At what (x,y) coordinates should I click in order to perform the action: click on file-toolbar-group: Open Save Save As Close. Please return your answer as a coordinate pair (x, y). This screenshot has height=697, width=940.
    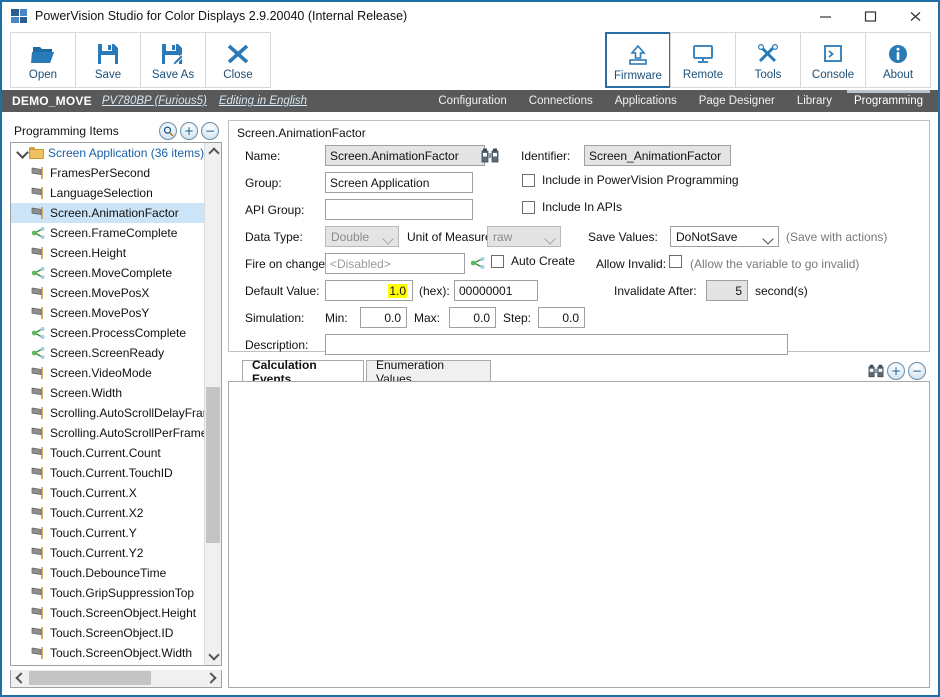
    Looking at the image, I should click on (140, 60).